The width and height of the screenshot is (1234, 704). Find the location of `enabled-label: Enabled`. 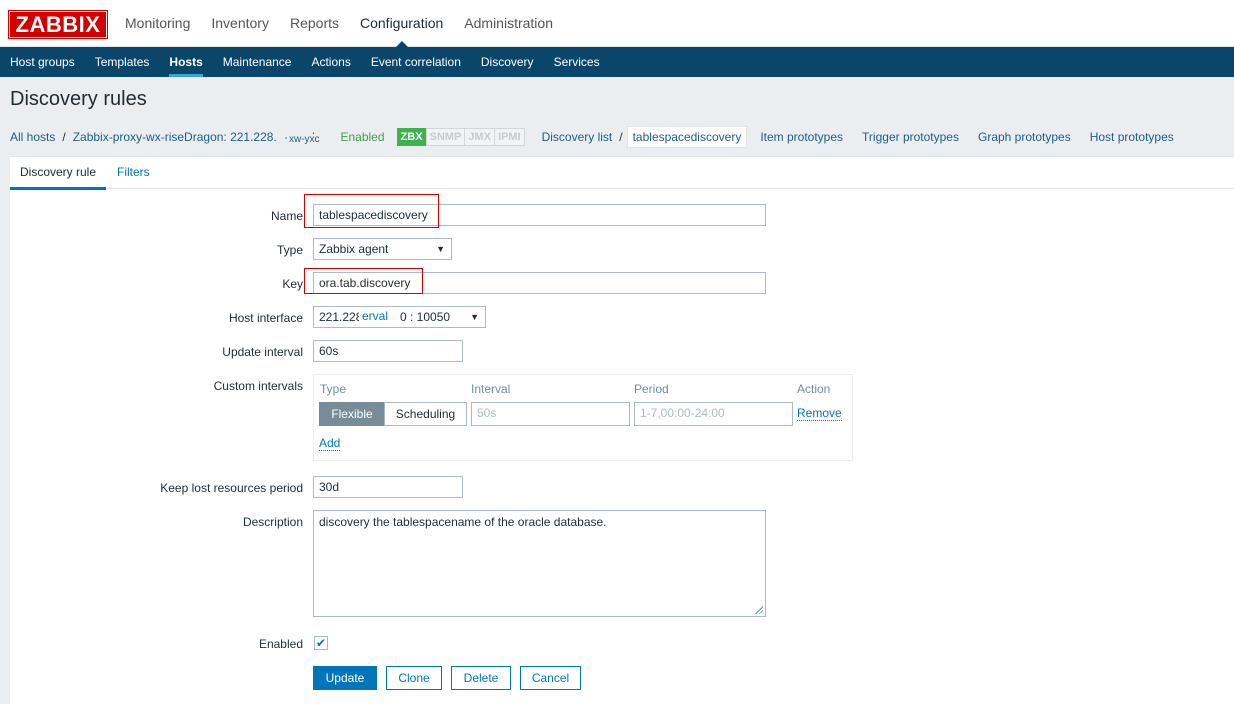

enabled-label: Enabled is located at coordinates (280, 644).